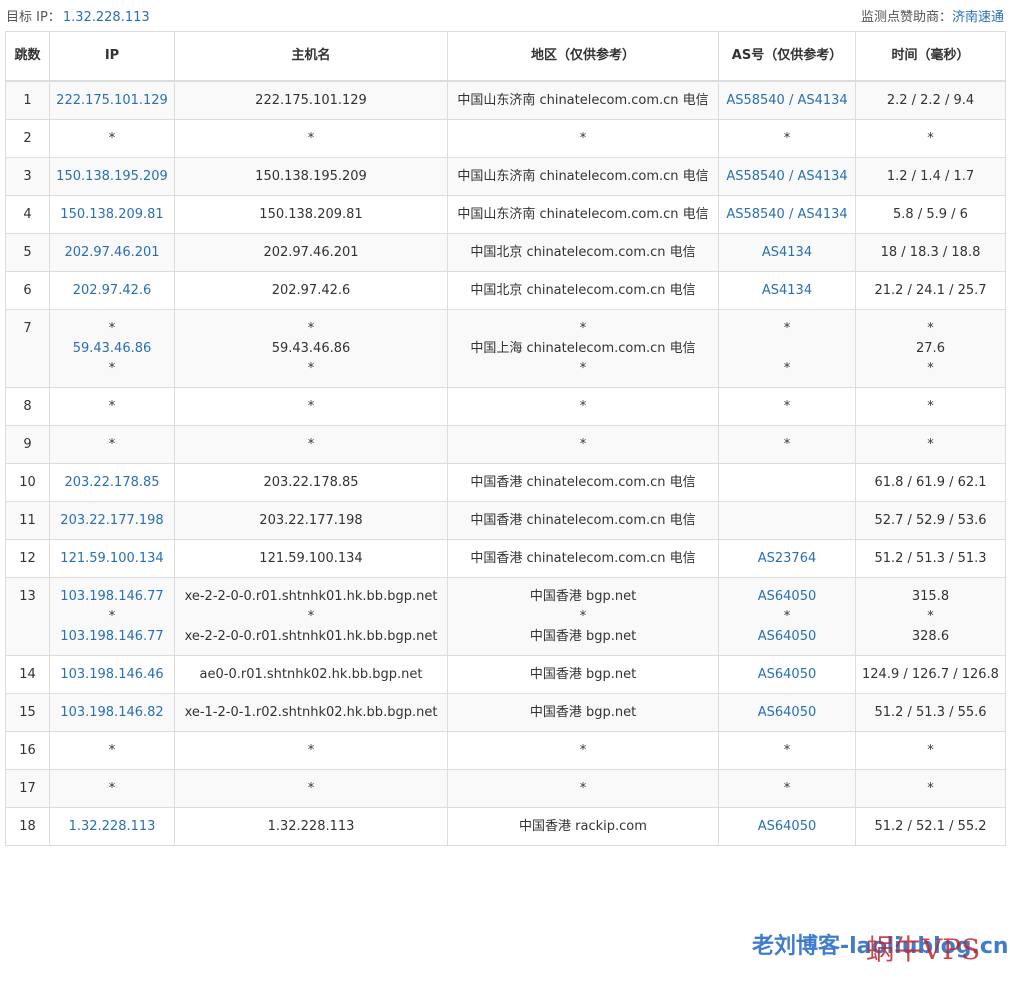 This screenshot has height=982, width=1010. I want to click on ip-link: 150.138.209.81, so click(112, 215).